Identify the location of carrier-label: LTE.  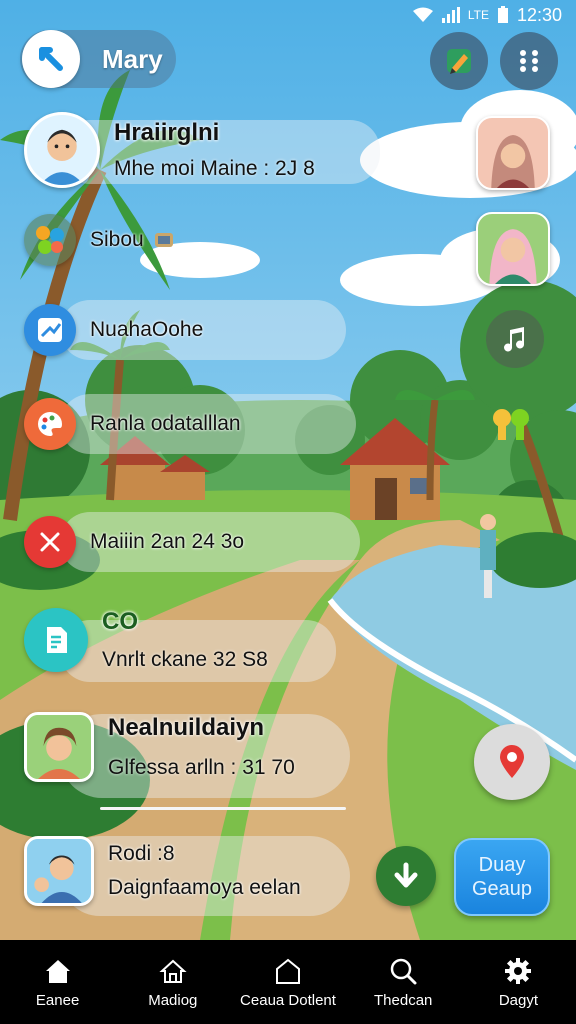
(478, 15).